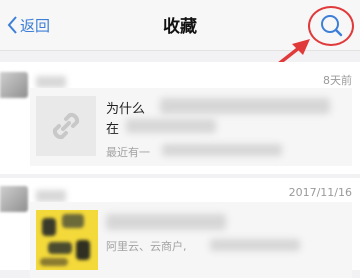  What do you see at coordinates (146, 246) in the screenshot?
I see `article-subtitle: 阿里云、云商户,` at bounding box center [146, 246].